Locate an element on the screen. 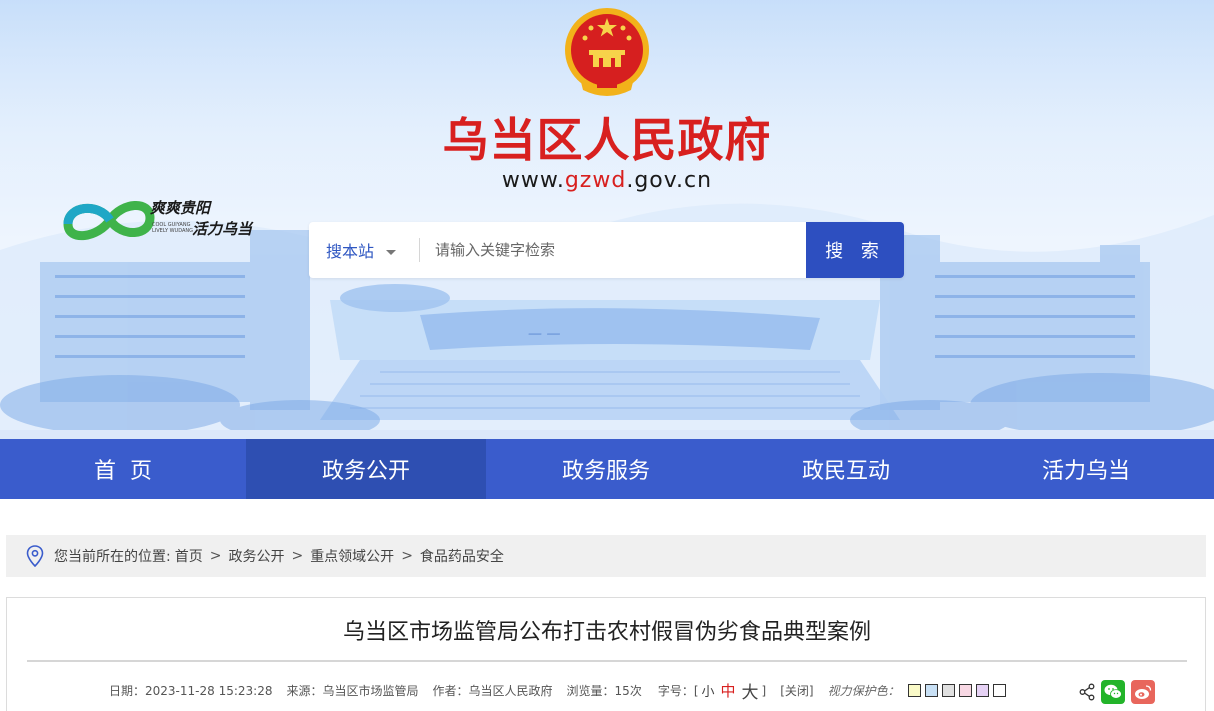  font-size-label: 字号：[ is located at coordinates (678, 691).